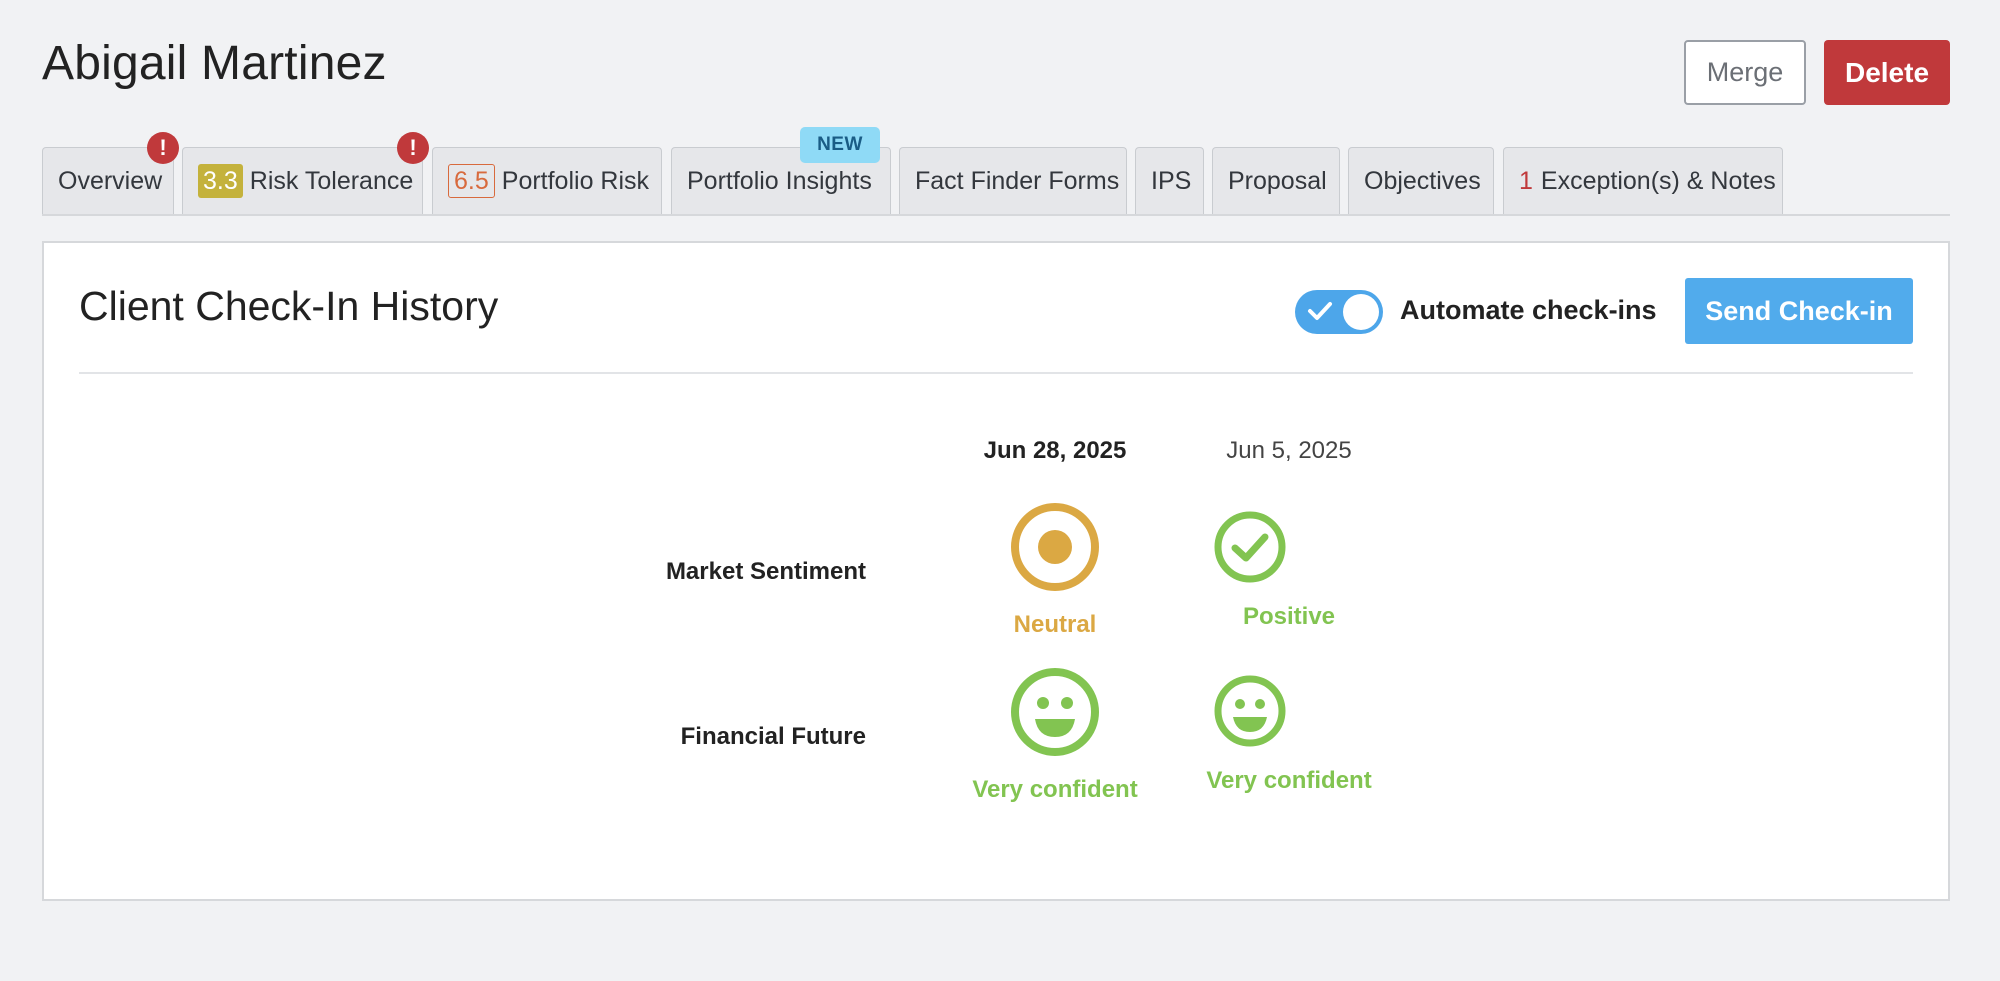  I want to click on risk-score-badge: 3.3, so click(220, 181).